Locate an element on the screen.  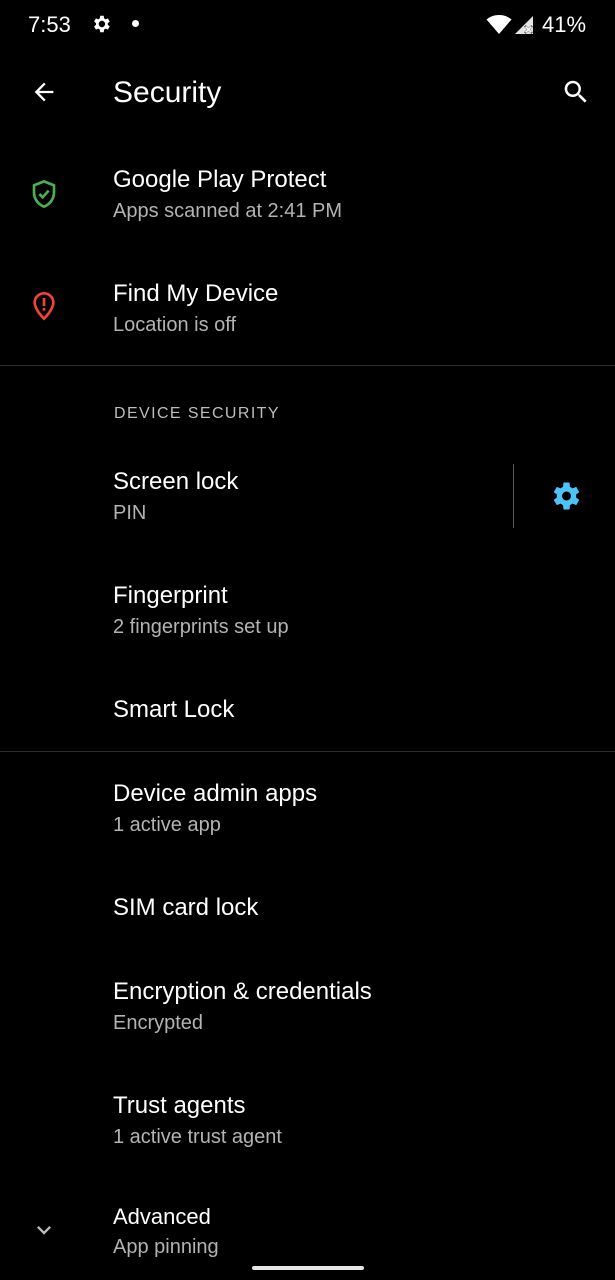
advanced-item: Advanced App pinning is located at coordinates (307, 1230).